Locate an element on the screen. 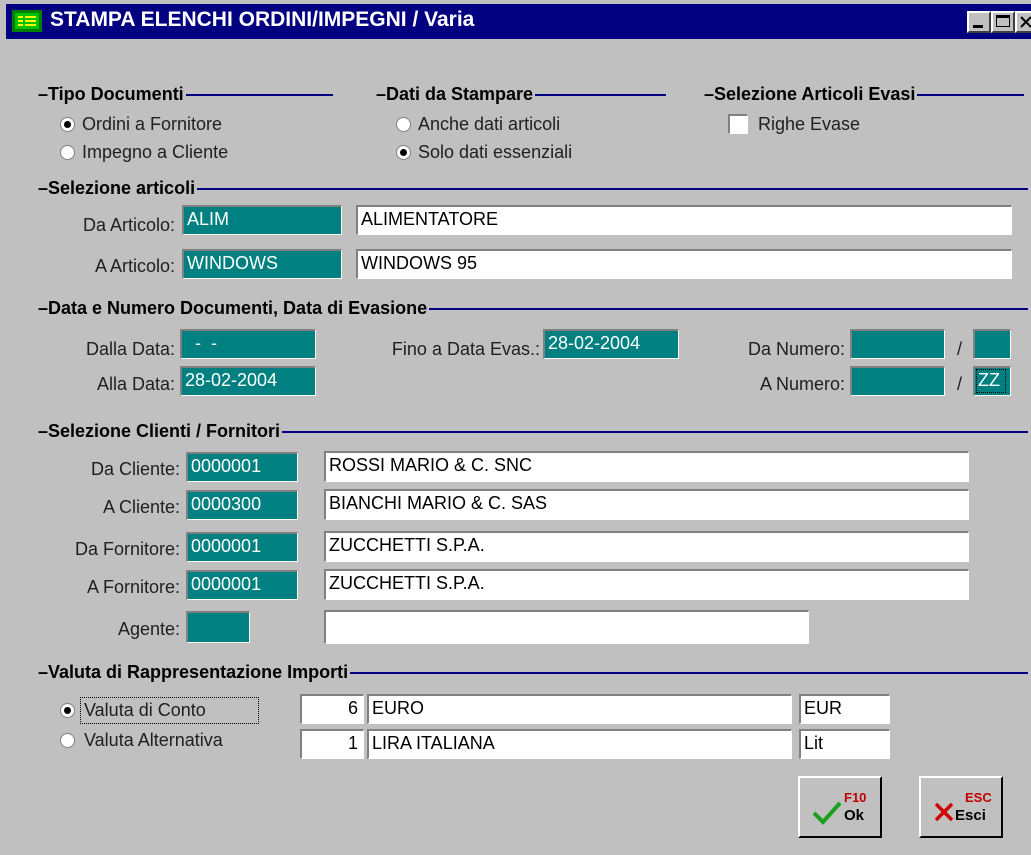 The image size is (1031, 855). valuta-alt-sym-field: Lit is located at coordinates (844, 744).